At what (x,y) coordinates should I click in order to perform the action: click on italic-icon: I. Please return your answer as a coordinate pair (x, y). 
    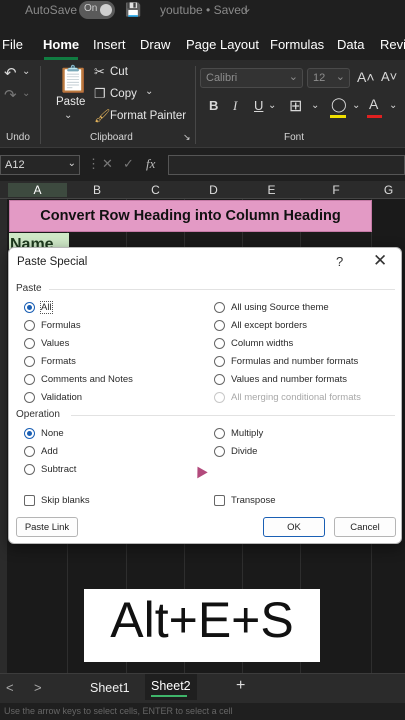
    Looking at the image, I should click on (235, 106).